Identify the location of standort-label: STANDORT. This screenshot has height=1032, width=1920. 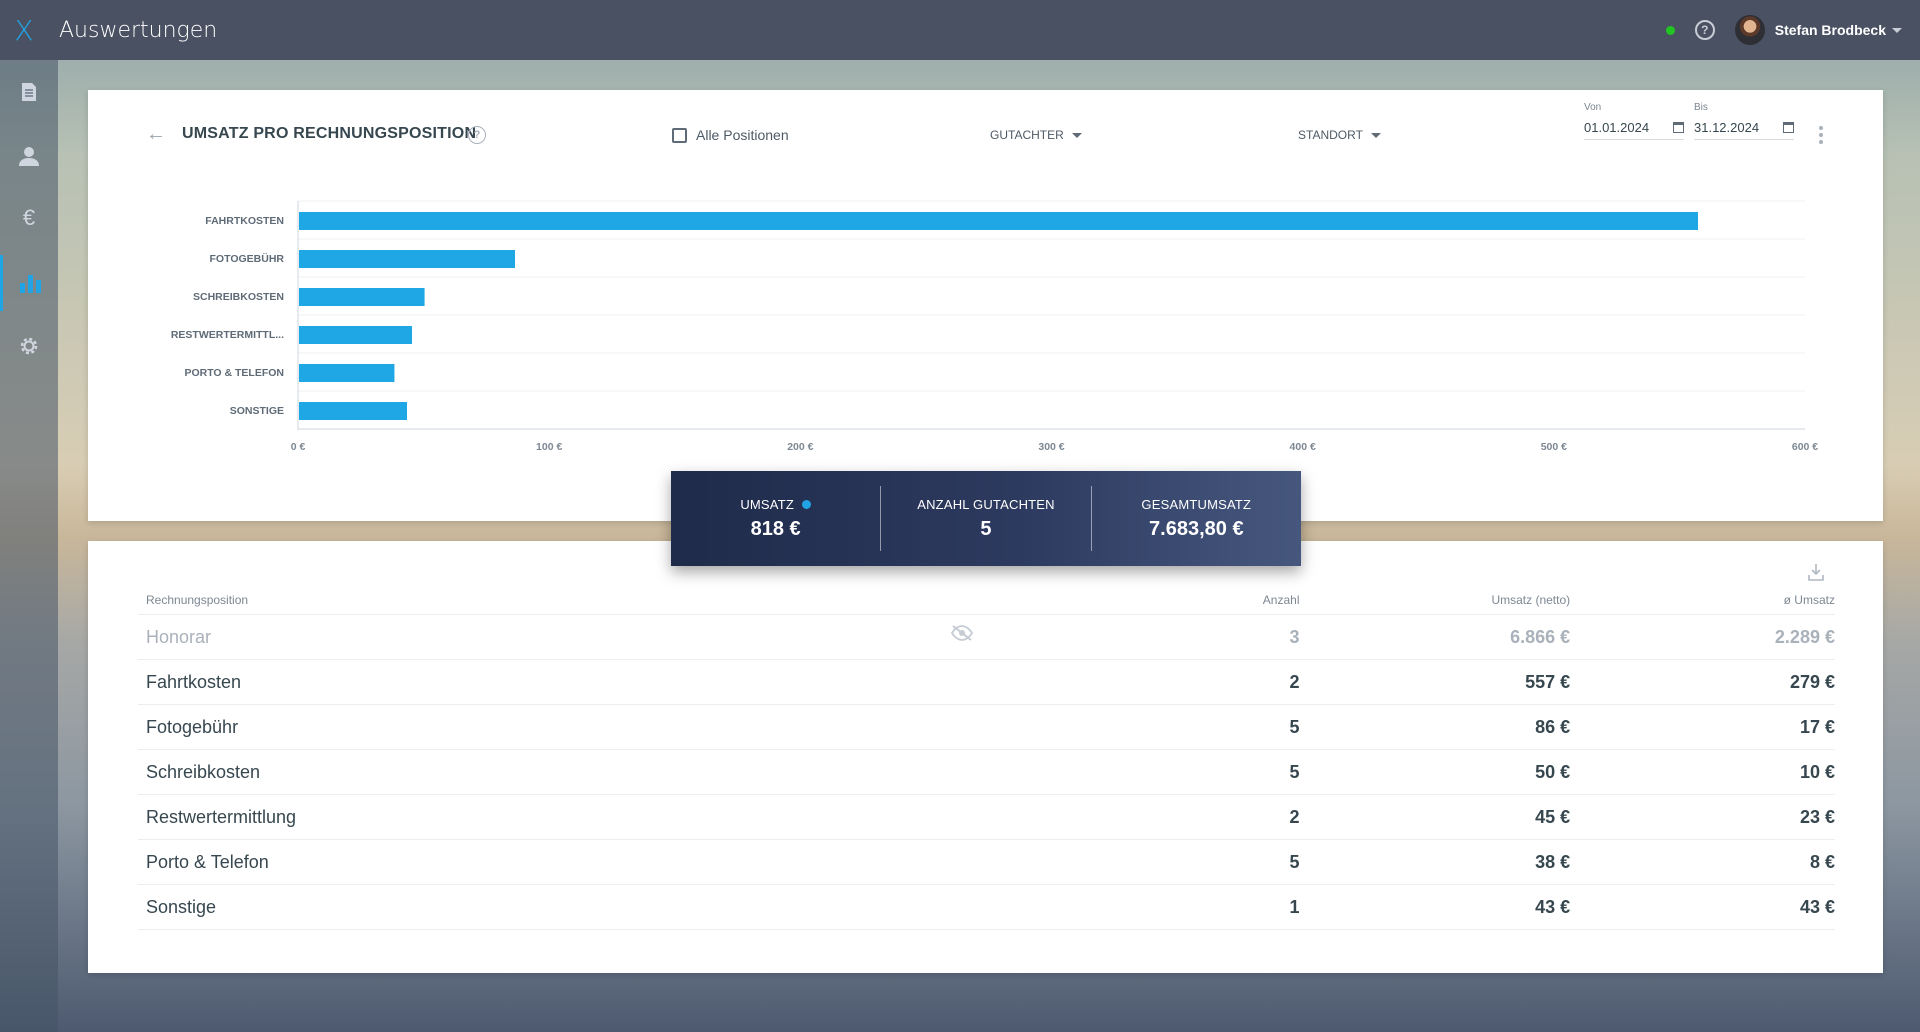
(1330, 135).